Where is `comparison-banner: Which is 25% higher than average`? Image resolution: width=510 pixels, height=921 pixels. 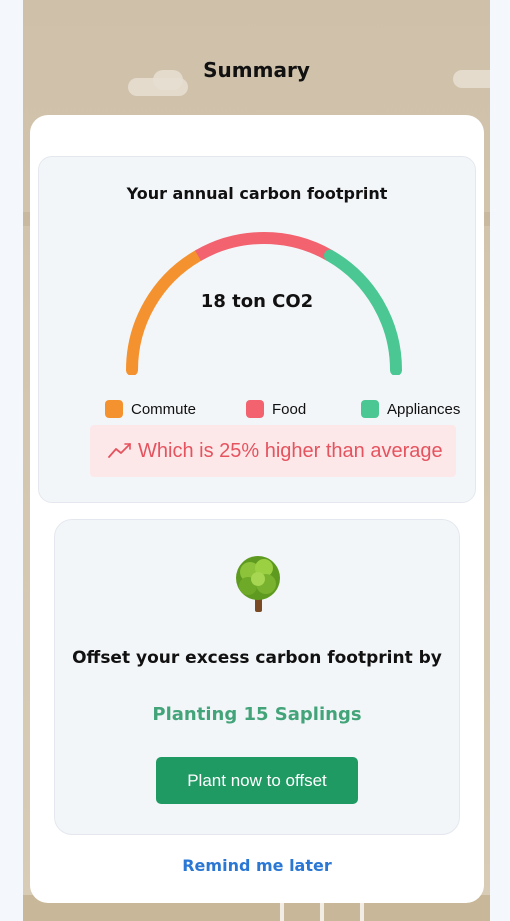 comparison-banner: Which is 25% higher than average is located at coordinates (273, 451).